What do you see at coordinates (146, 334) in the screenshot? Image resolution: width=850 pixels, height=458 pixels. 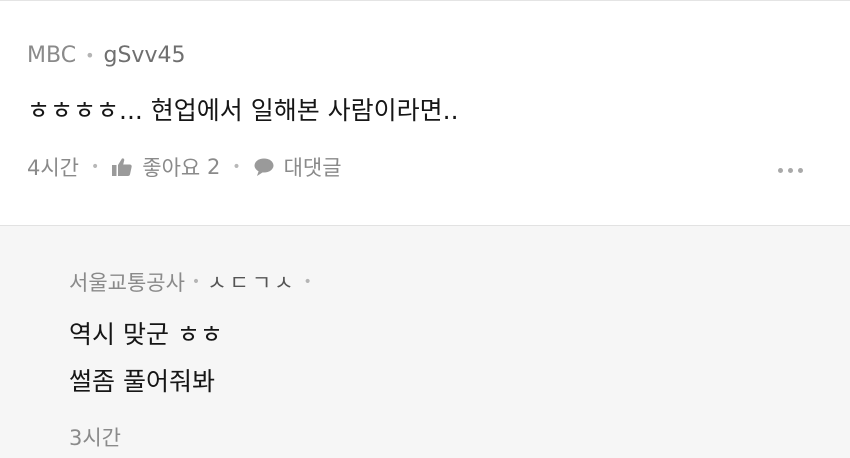 I see `reply-text-line-1: 역시 맞군 ㅎㅎ` at bounding box center [146, 334].